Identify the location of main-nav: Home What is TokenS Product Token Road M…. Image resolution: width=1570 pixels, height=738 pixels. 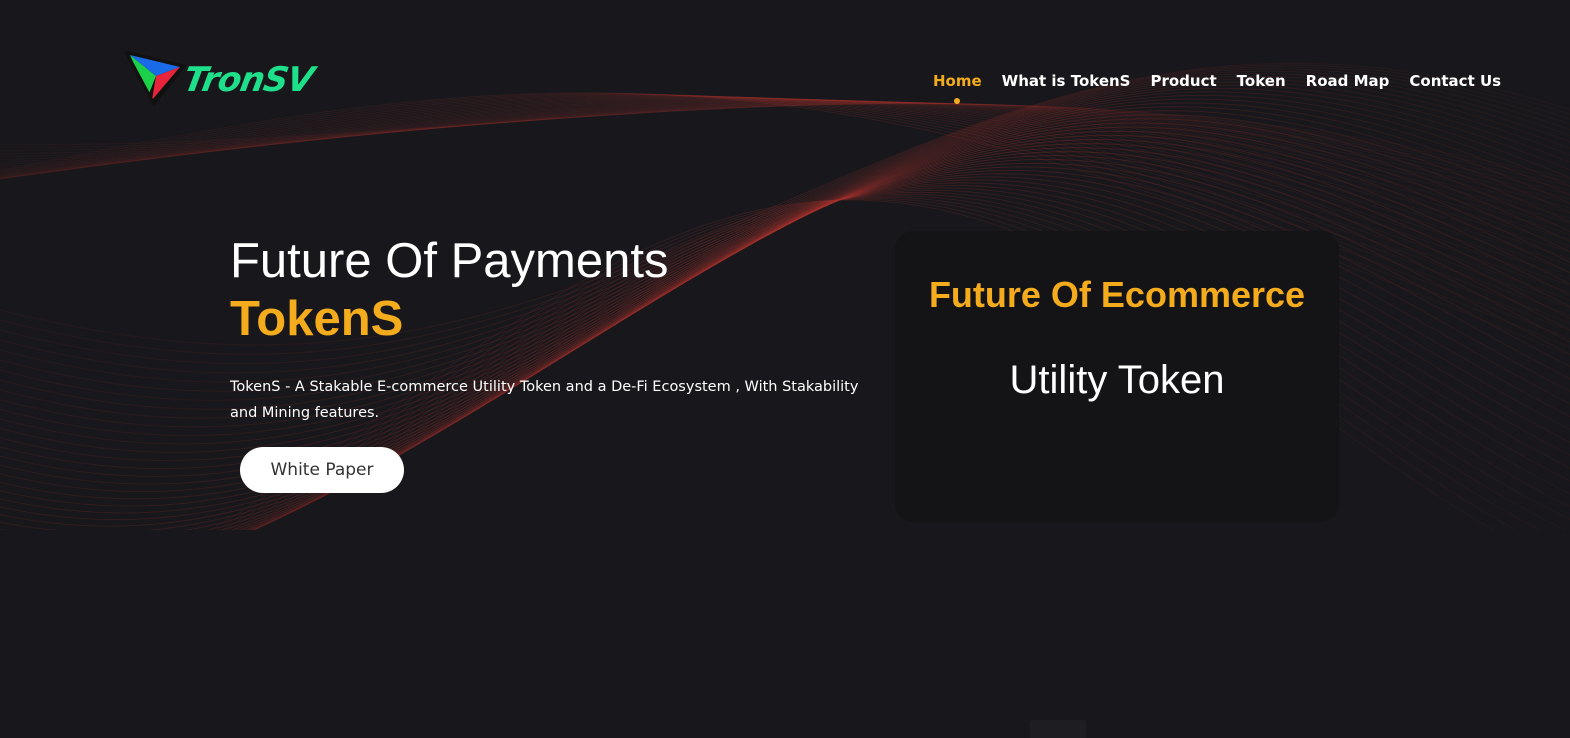
(1217, 87).